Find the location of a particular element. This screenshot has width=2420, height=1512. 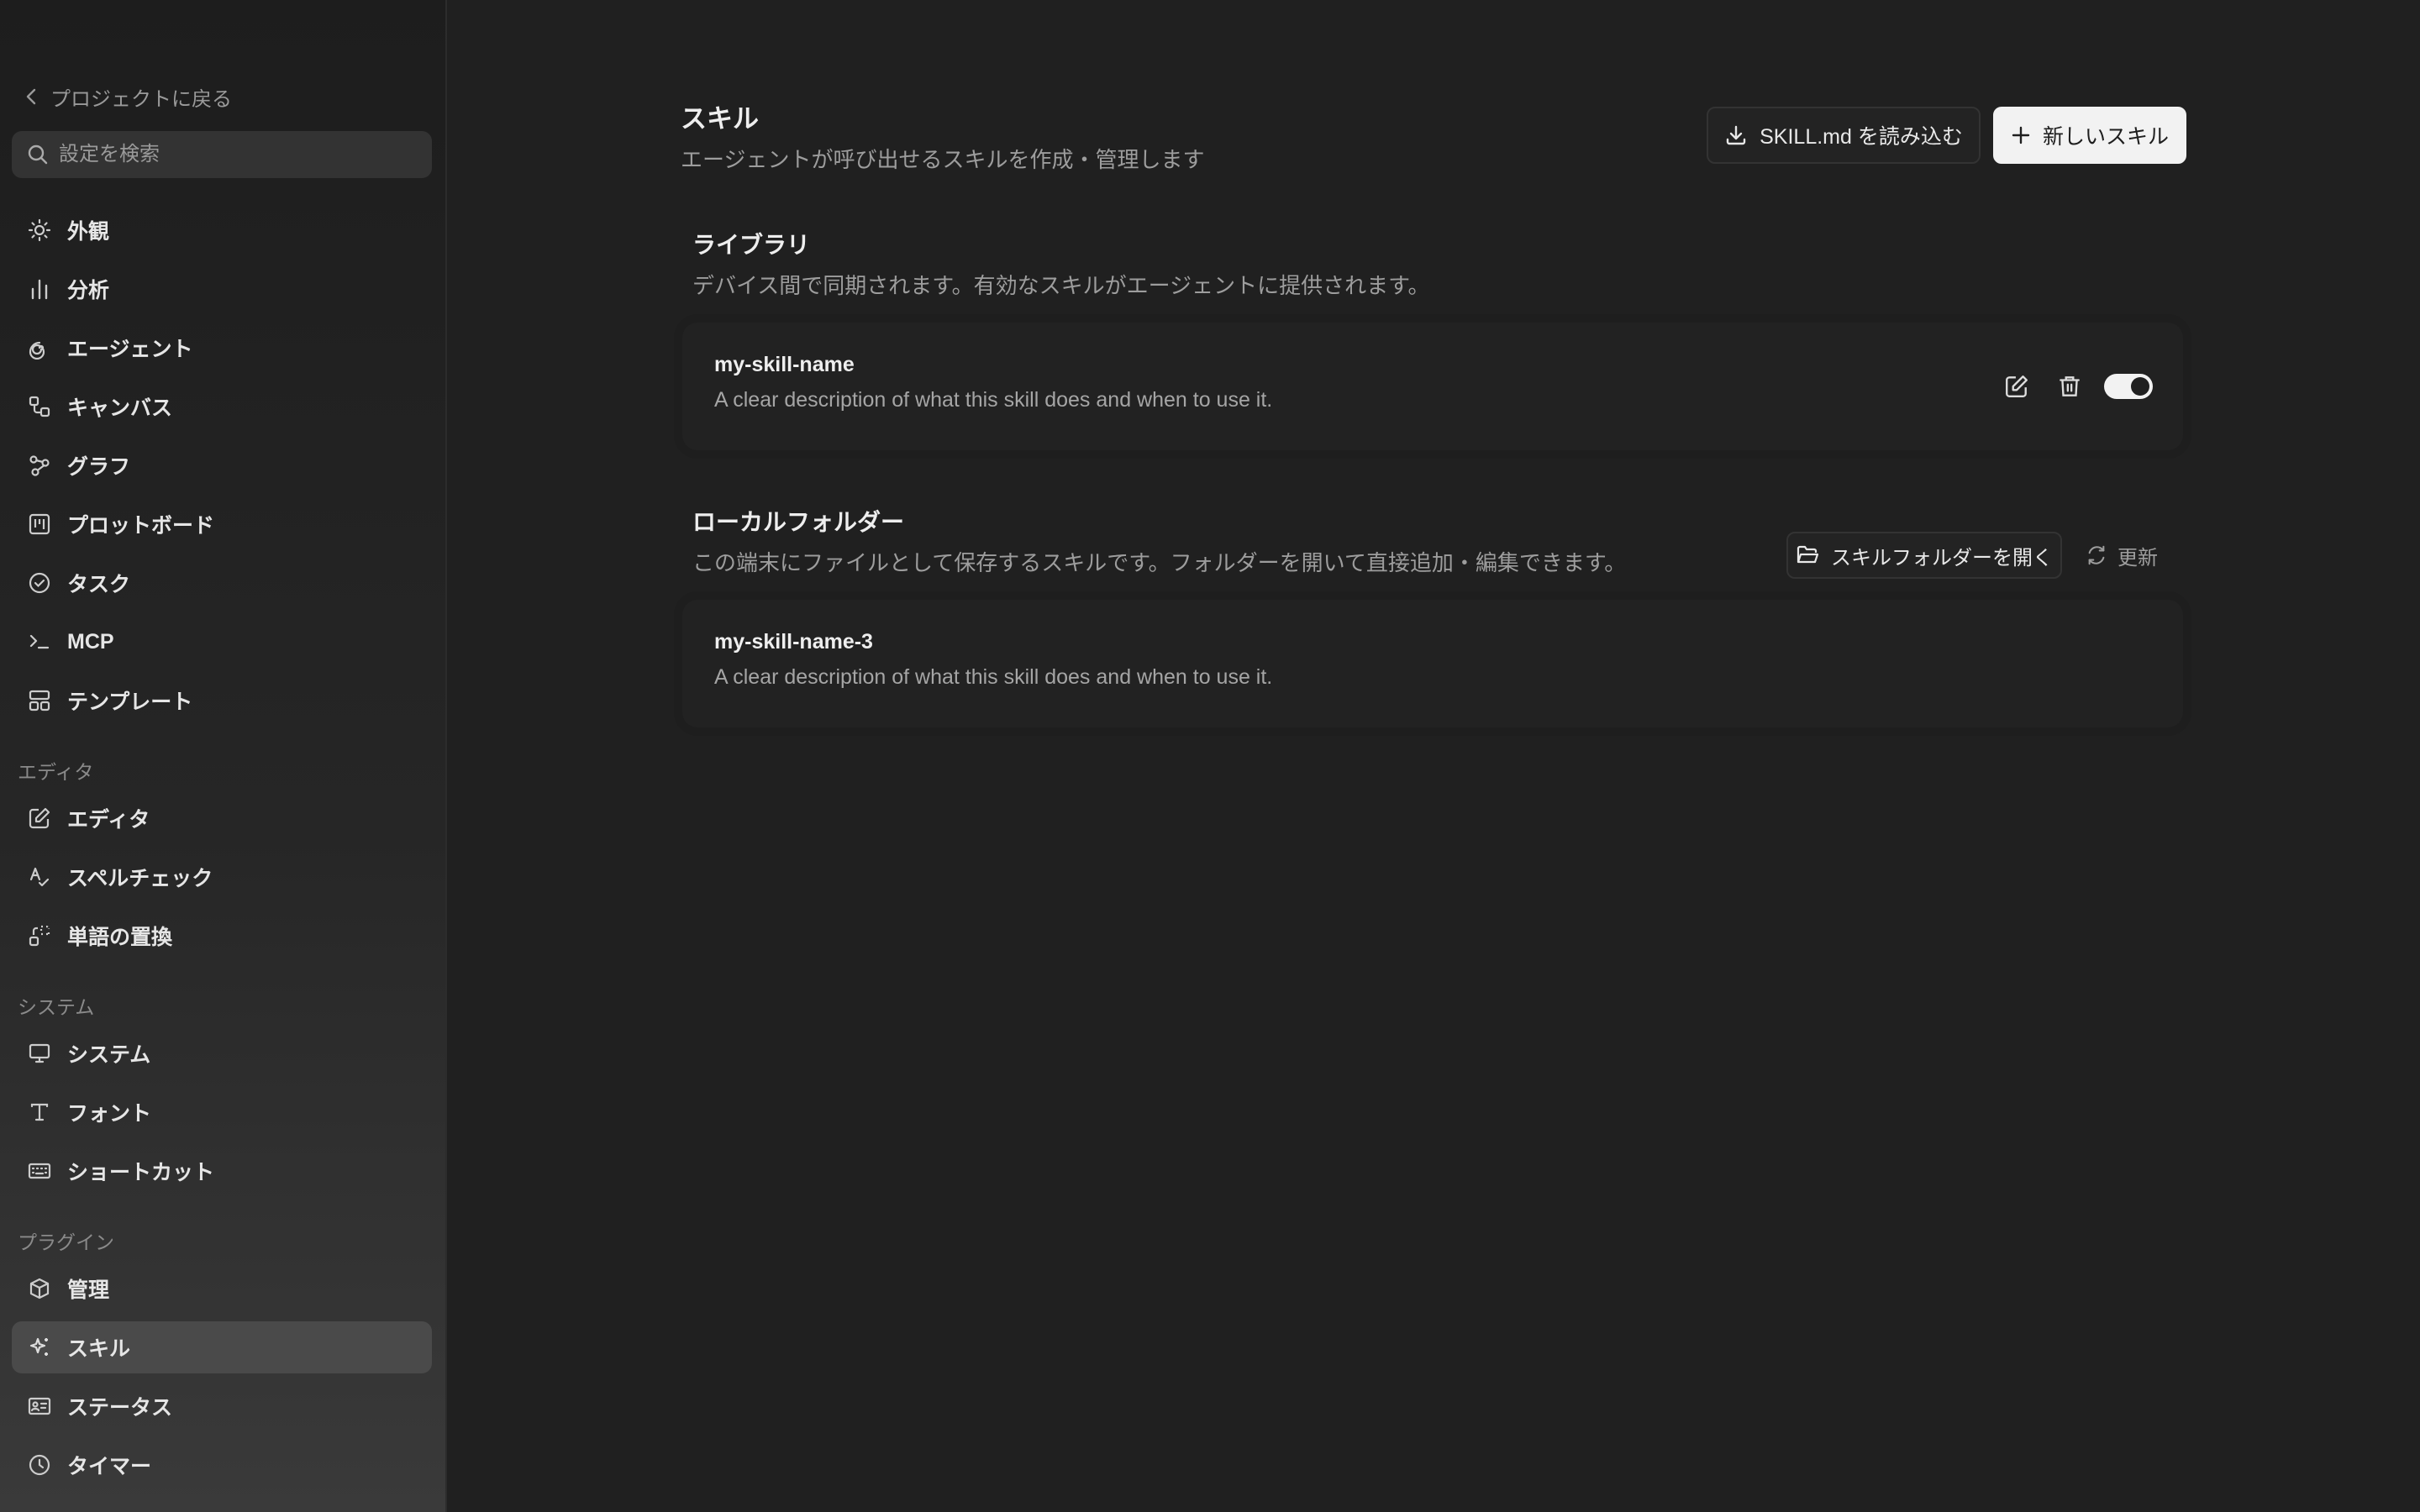

sidebar-item-fonts: フォント is located at coordinates (222, 1112).